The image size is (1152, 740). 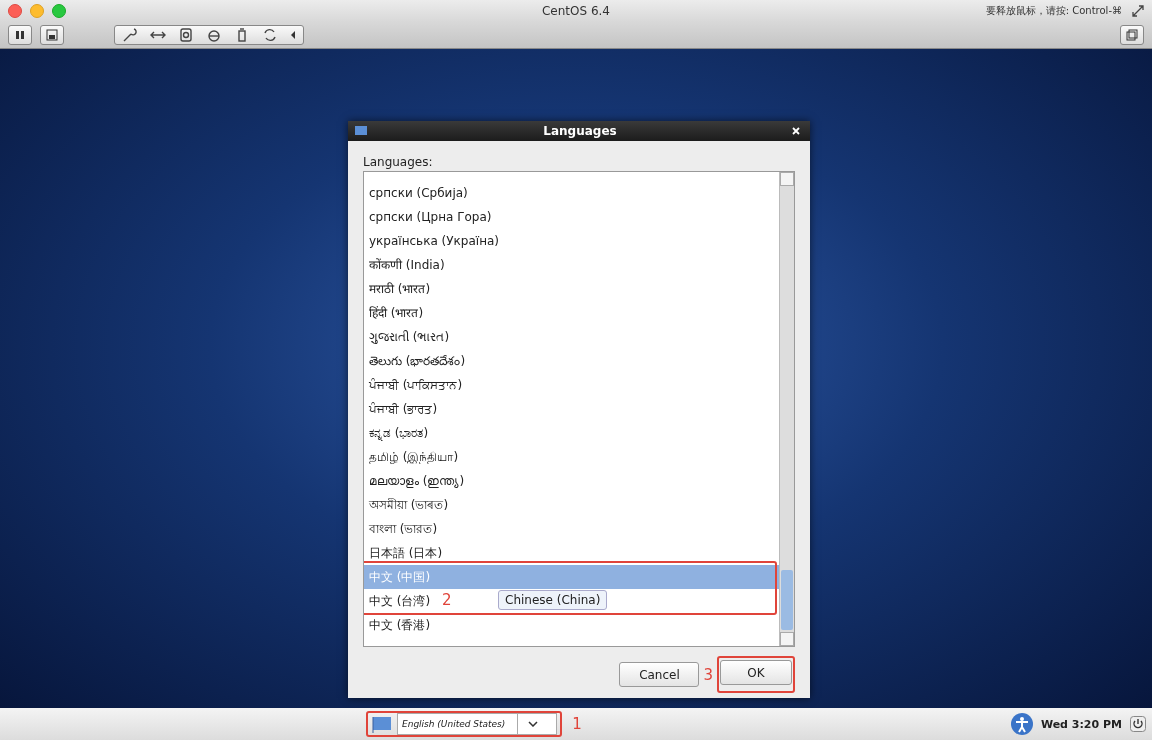 What do you see at coordinates (1081, 724) in the screenshot?
I see `clock: Wed 3:20 PM` at bounding box center [1081, 724].